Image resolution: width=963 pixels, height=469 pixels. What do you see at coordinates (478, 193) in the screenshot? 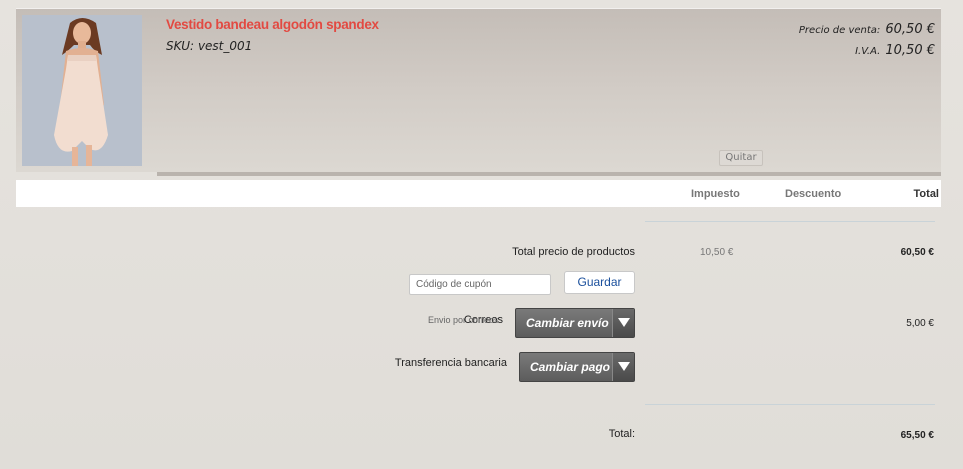
I see `totals-header: Impuesto Descuento Total` at bounding box center [478, 193].